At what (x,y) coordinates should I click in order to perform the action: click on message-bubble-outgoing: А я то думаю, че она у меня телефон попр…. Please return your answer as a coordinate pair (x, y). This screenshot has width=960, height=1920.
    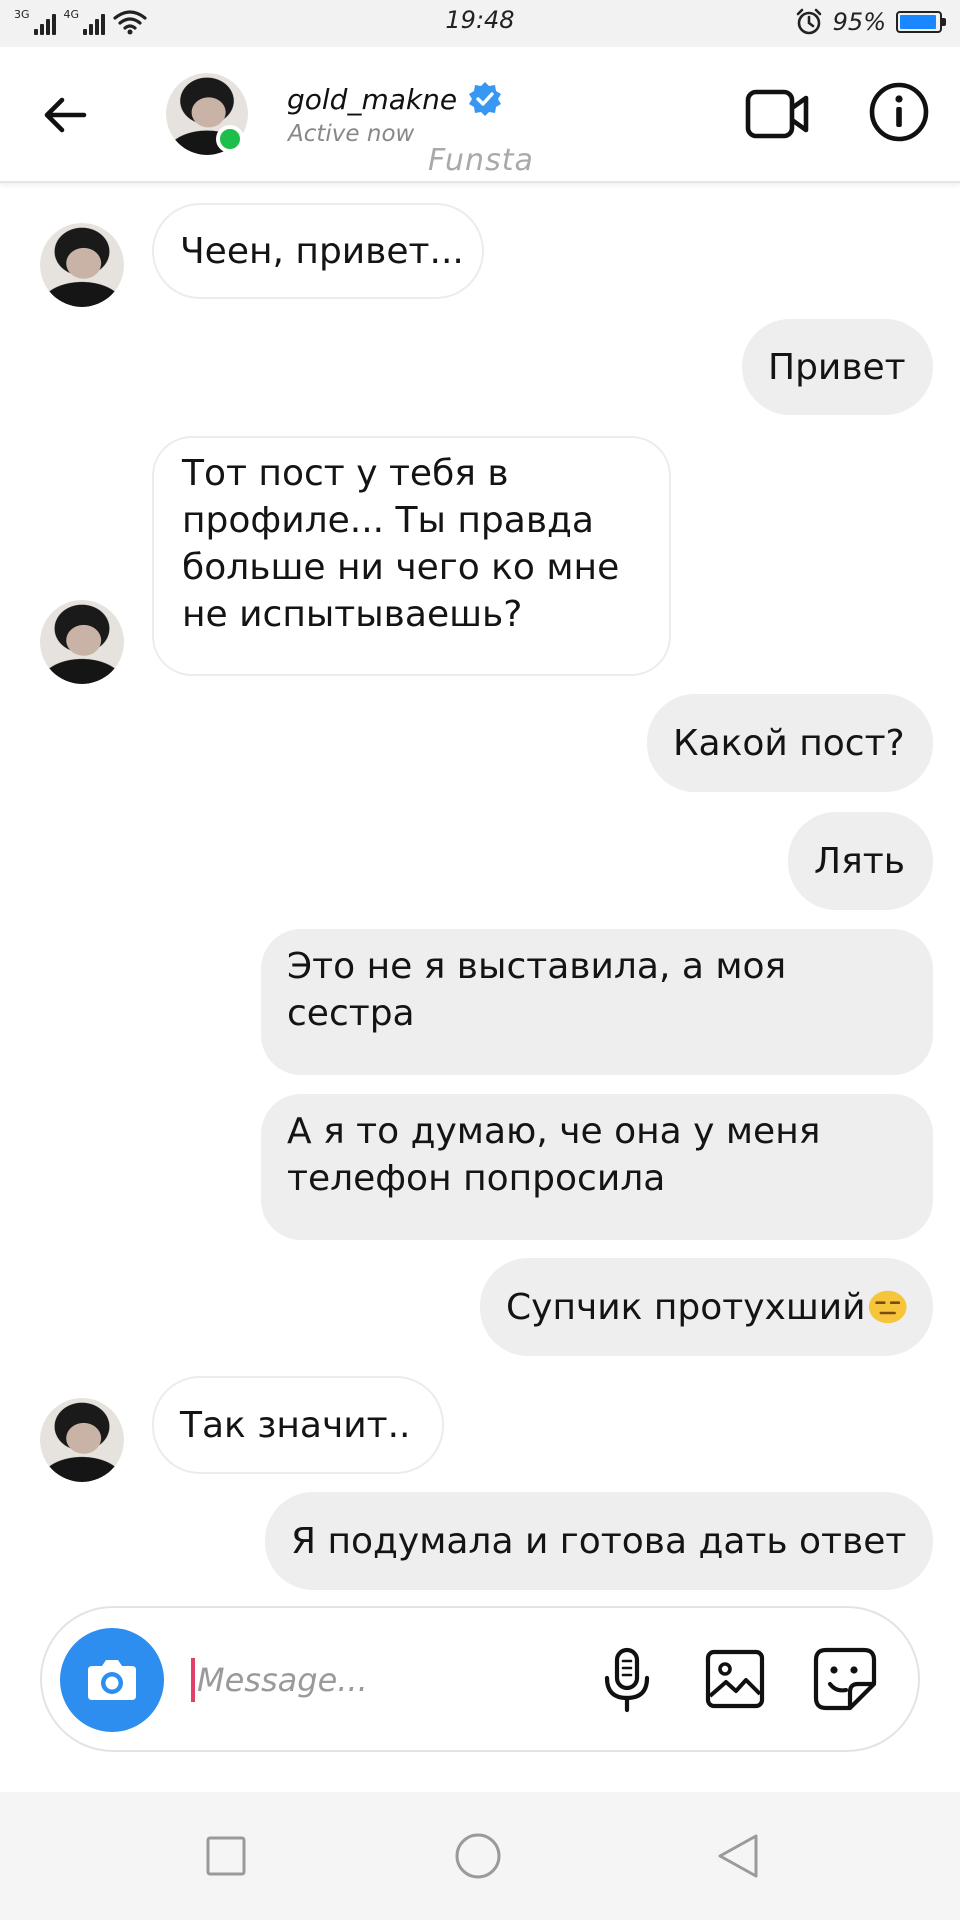
    Looking at the image, I should click on (597, 1167).